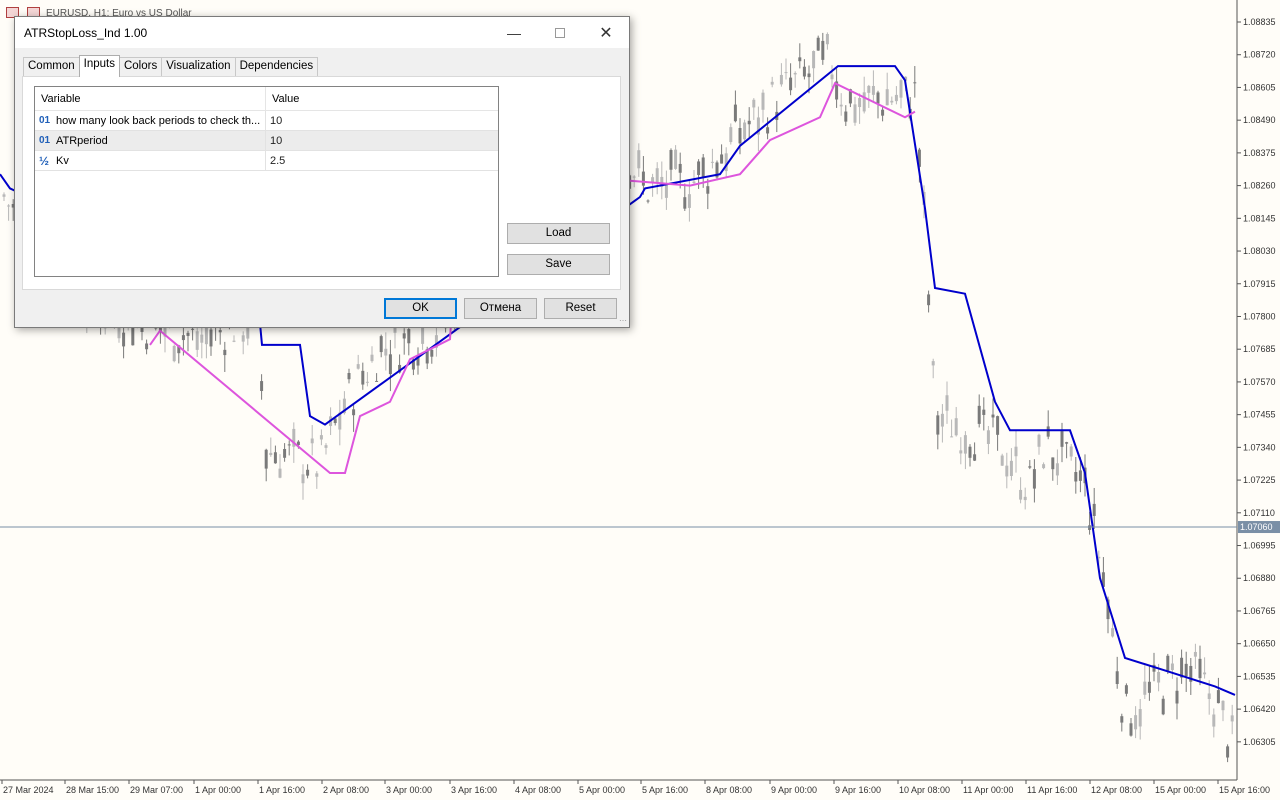 Image resolution: width=1280 pixels, height=800 pixels. I want to click on price-tick-label: 1.07225, so click(1259, 480).